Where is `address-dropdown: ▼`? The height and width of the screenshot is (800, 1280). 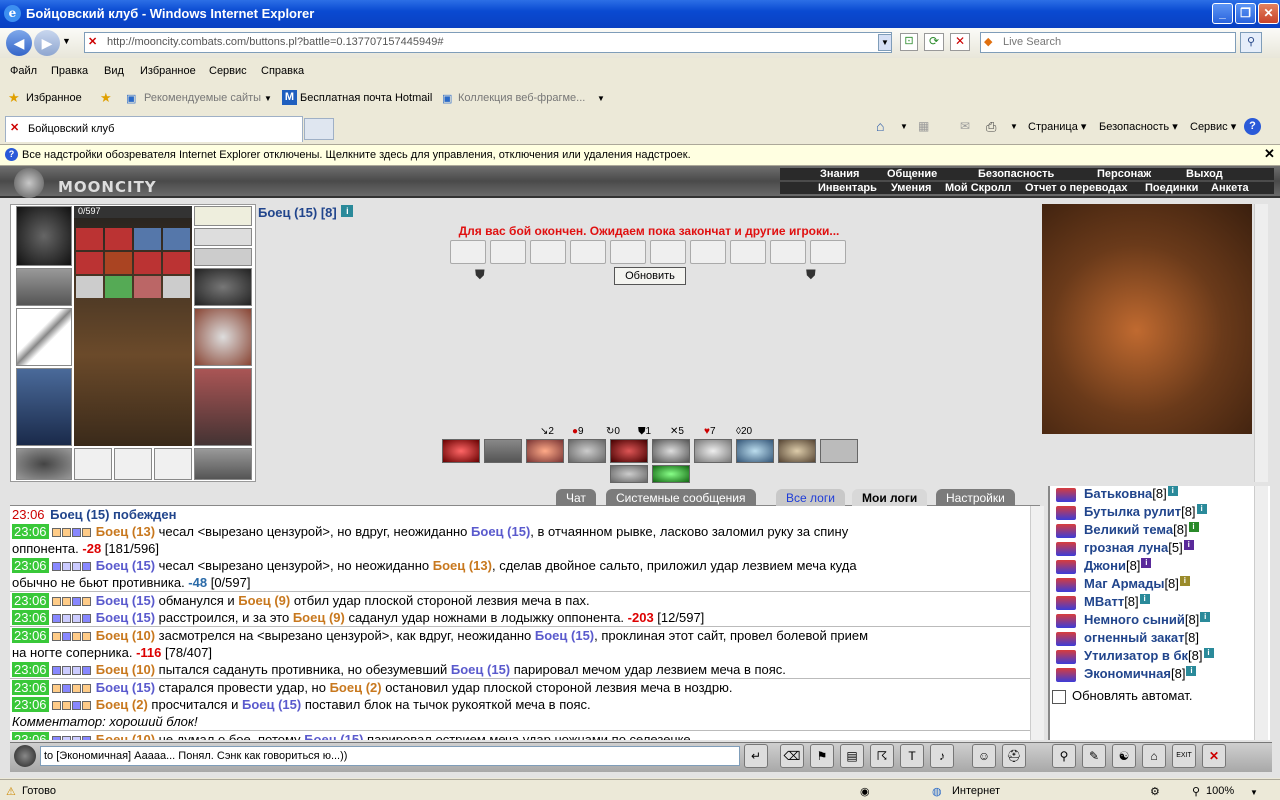 address-dropdown: ▼ is located at coordinates (885, 42).